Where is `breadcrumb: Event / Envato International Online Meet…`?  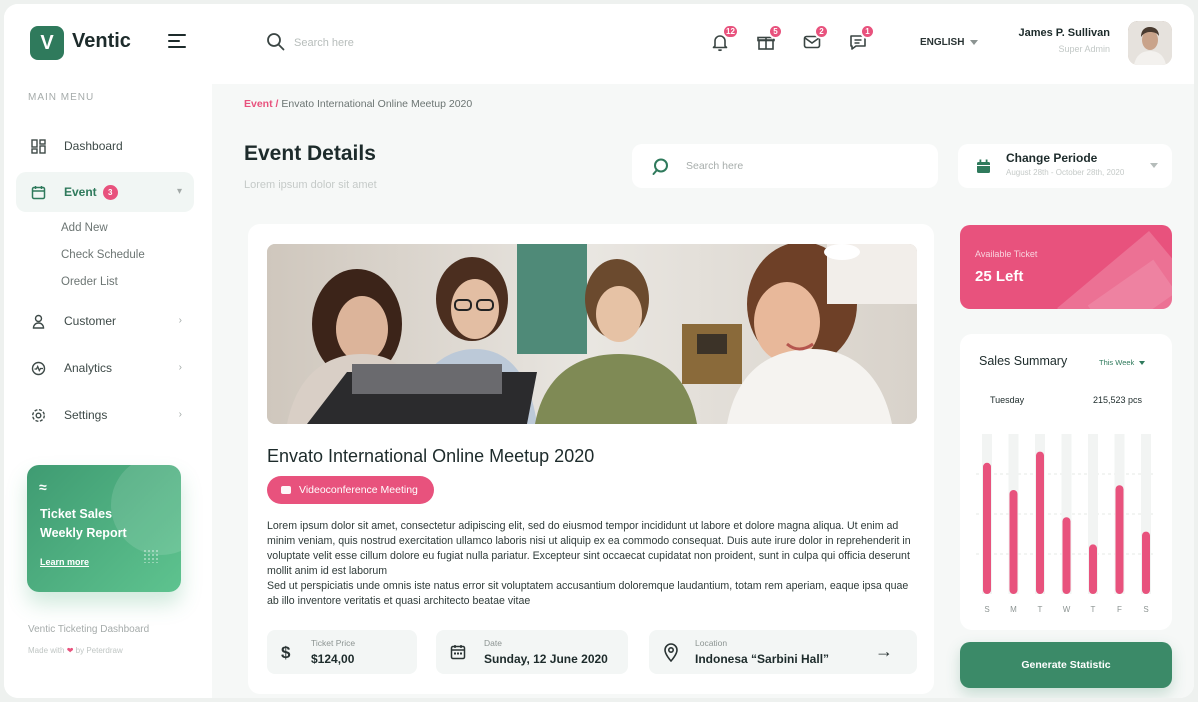
breadcrumb: Event / Envato International Online Meet… is located at coordinates (358, 104).